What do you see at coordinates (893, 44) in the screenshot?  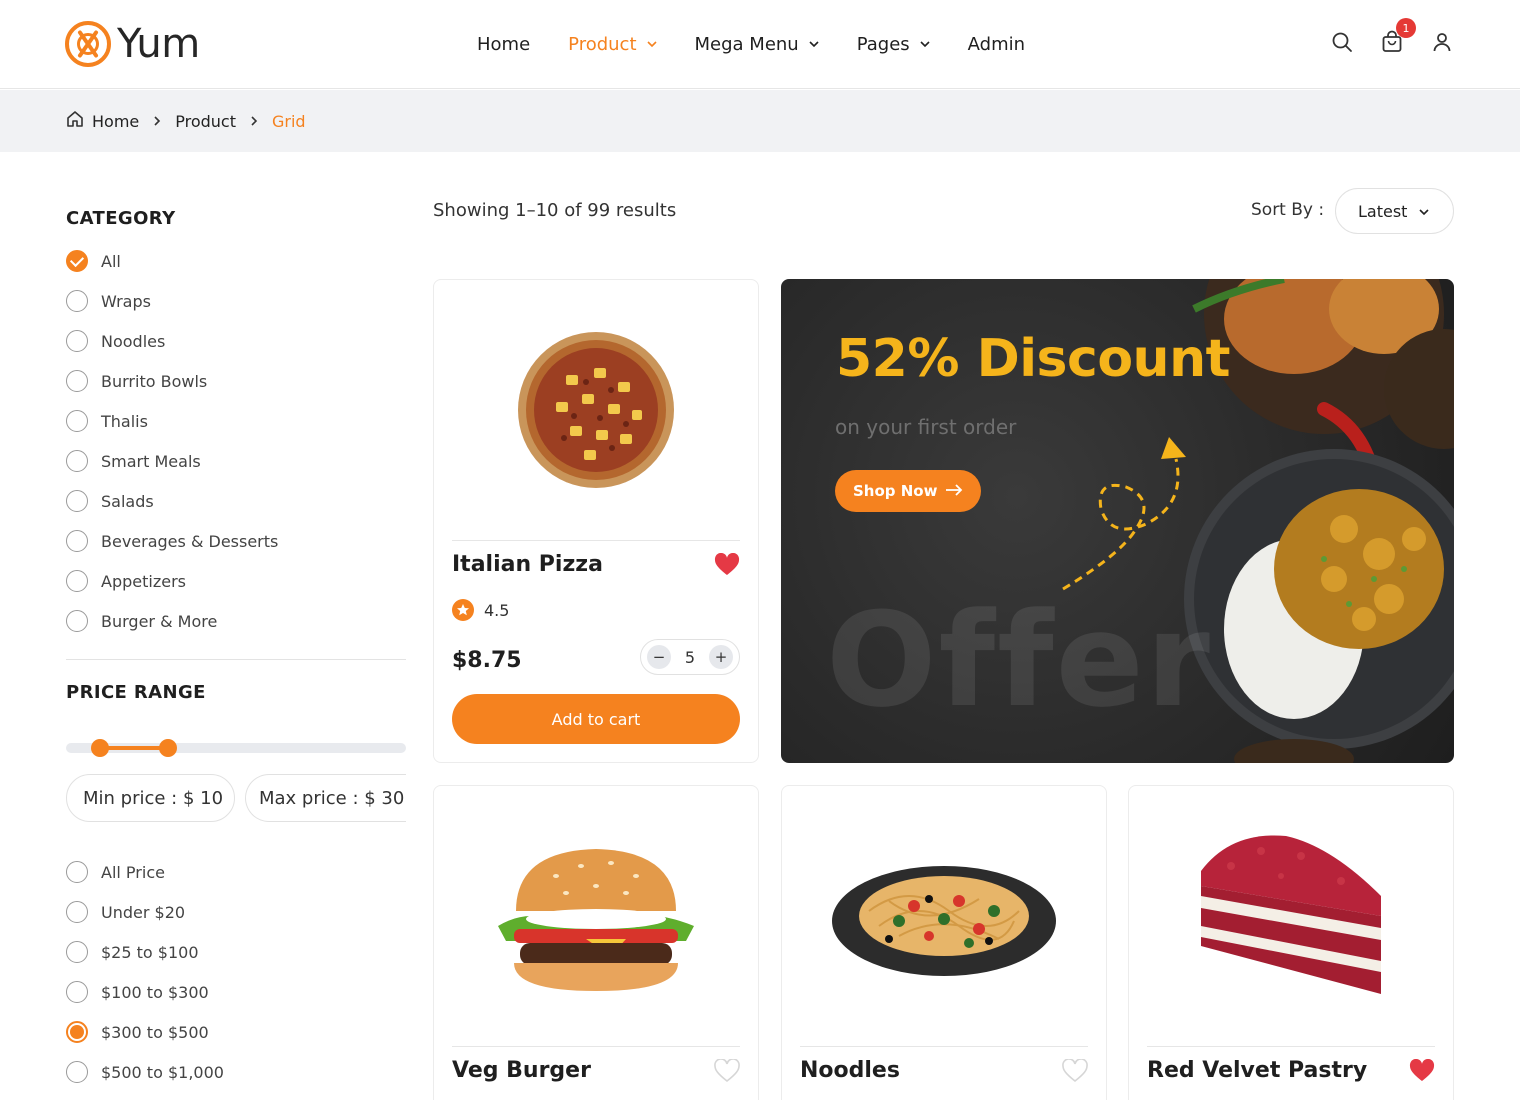 I see `nav-pages: Pages` at bounding box center [893, 44].